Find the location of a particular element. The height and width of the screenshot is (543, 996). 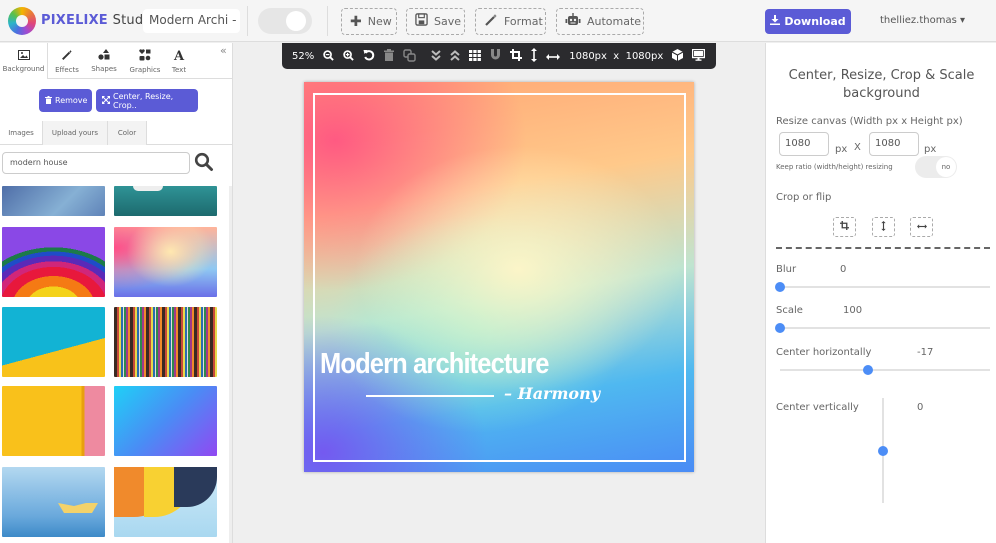

brand-text: PIXELIXE is located at coordinates (74, 20).